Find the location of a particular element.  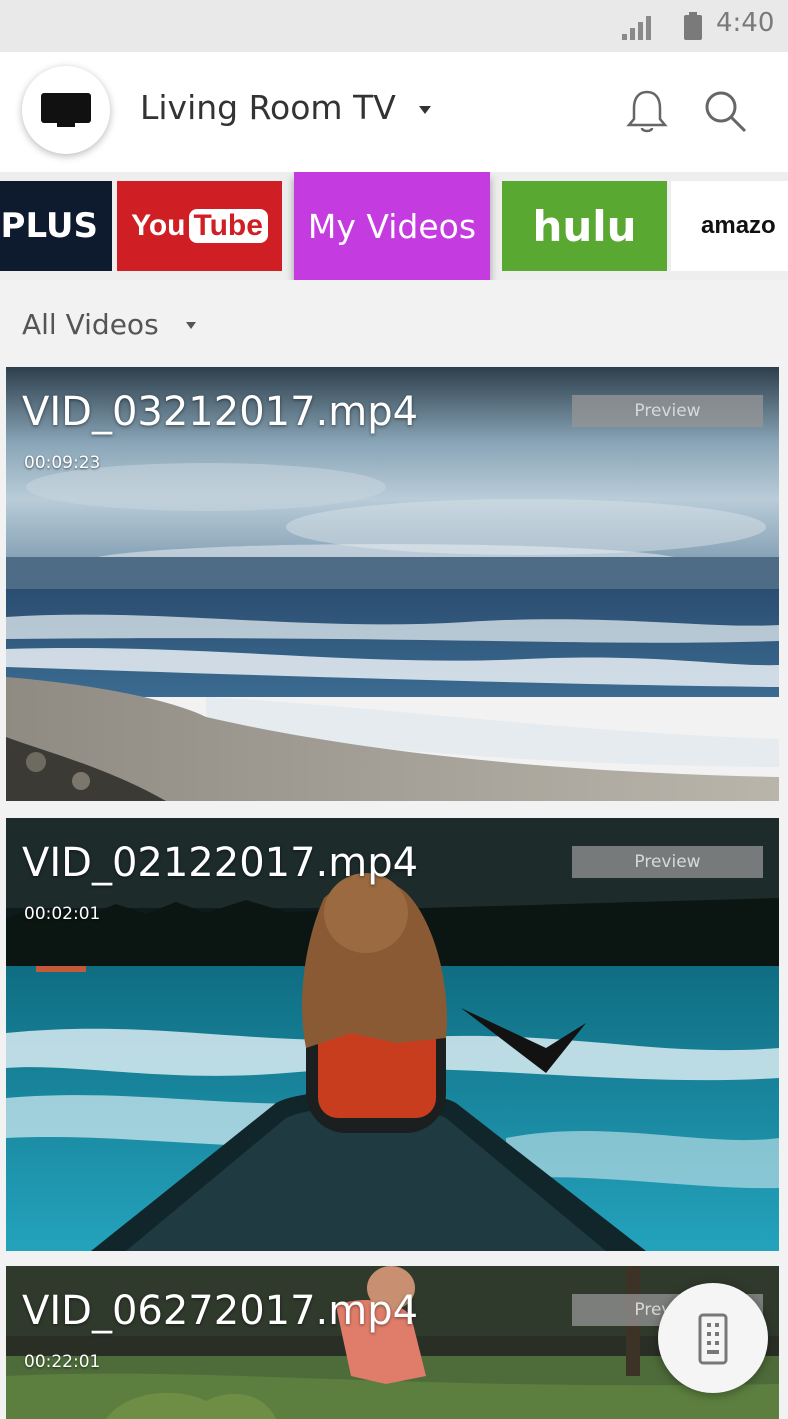

video-title: VID_06272017.mp4 is located at coordinates (220, 1311).